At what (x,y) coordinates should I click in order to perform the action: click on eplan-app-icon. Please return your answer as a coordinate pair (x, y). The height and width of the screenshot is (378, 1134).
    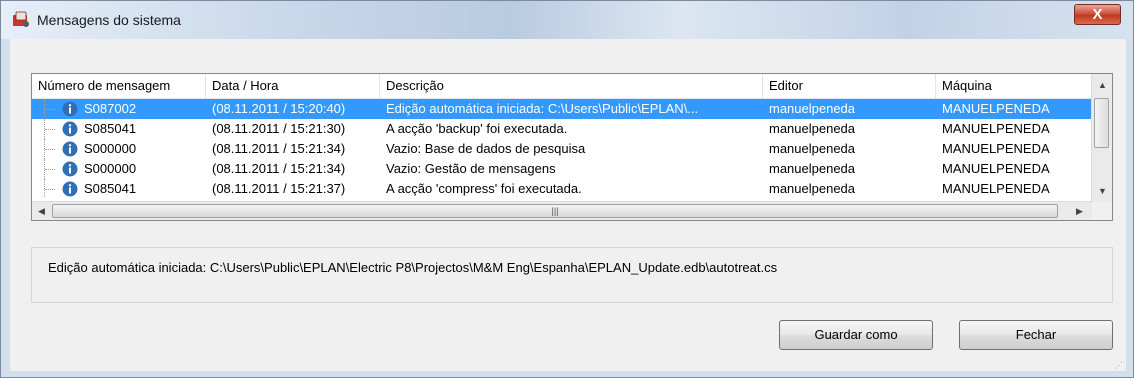
    Looking at the image, I should click on (21, 19).